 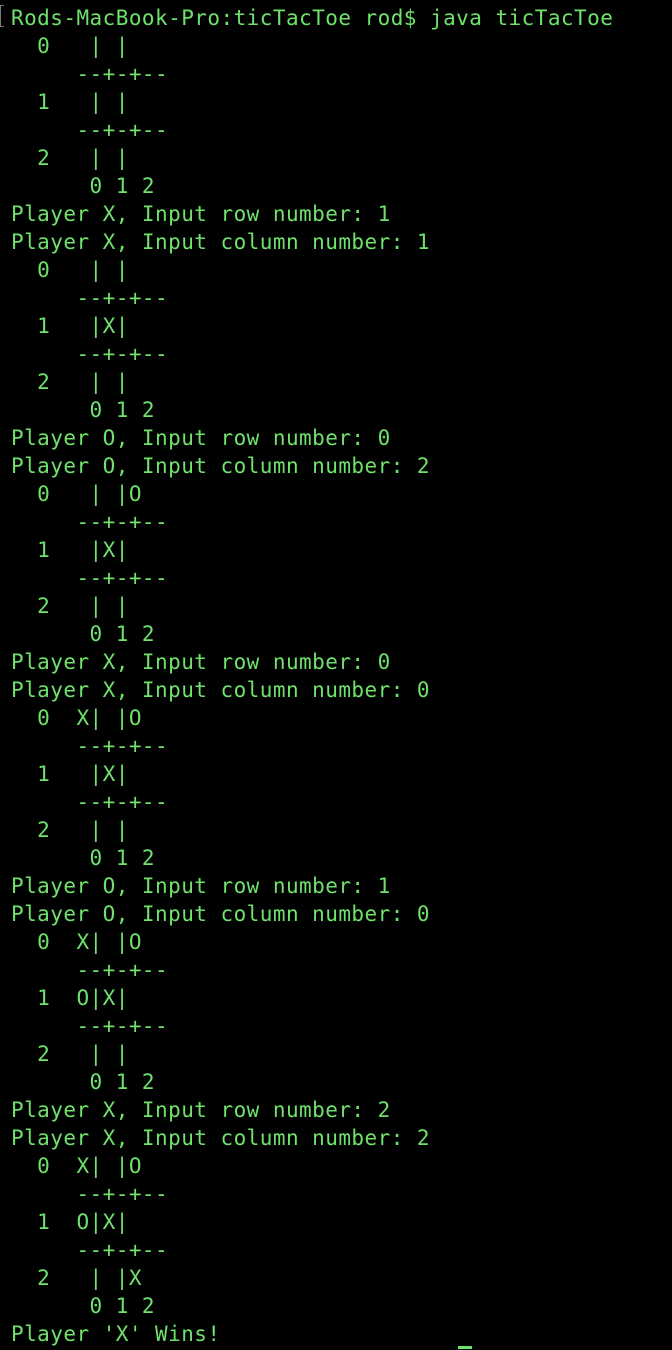 I want to click on terminal-cursor, so click(x=465, y=1347).